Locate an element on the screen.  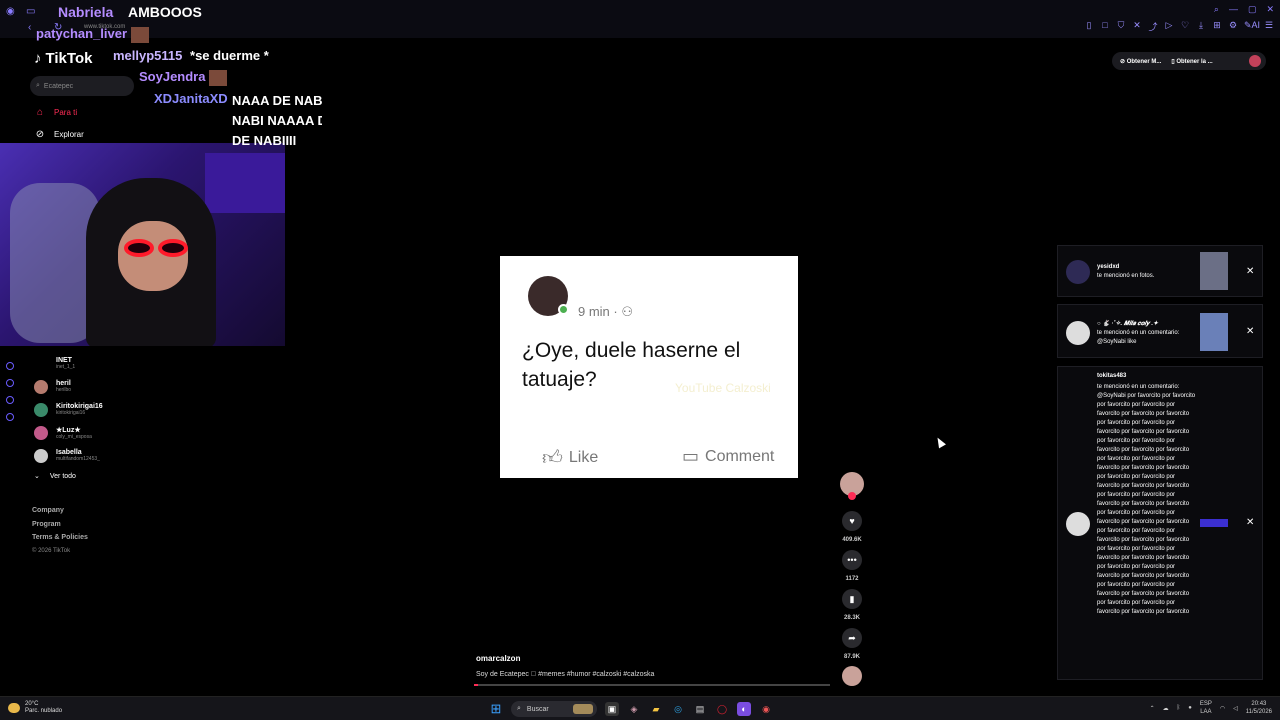
translate-icon: ✕ is located at coordinates (1137, 26).